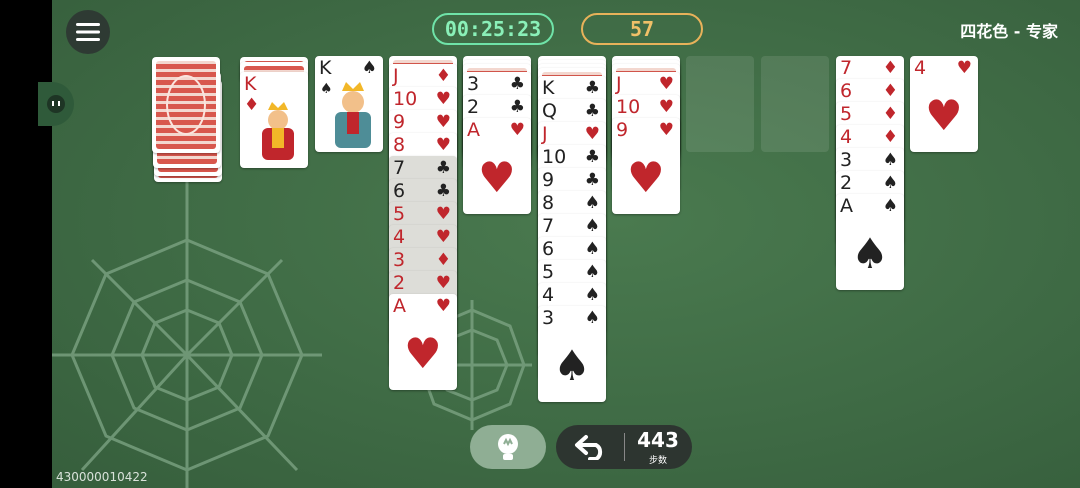 Image resolution: width=1080 pixels, height=488 pixels. Describe the element at coordinates (658, 440) in the screenshot. I see `moves-count: 443` at that location.